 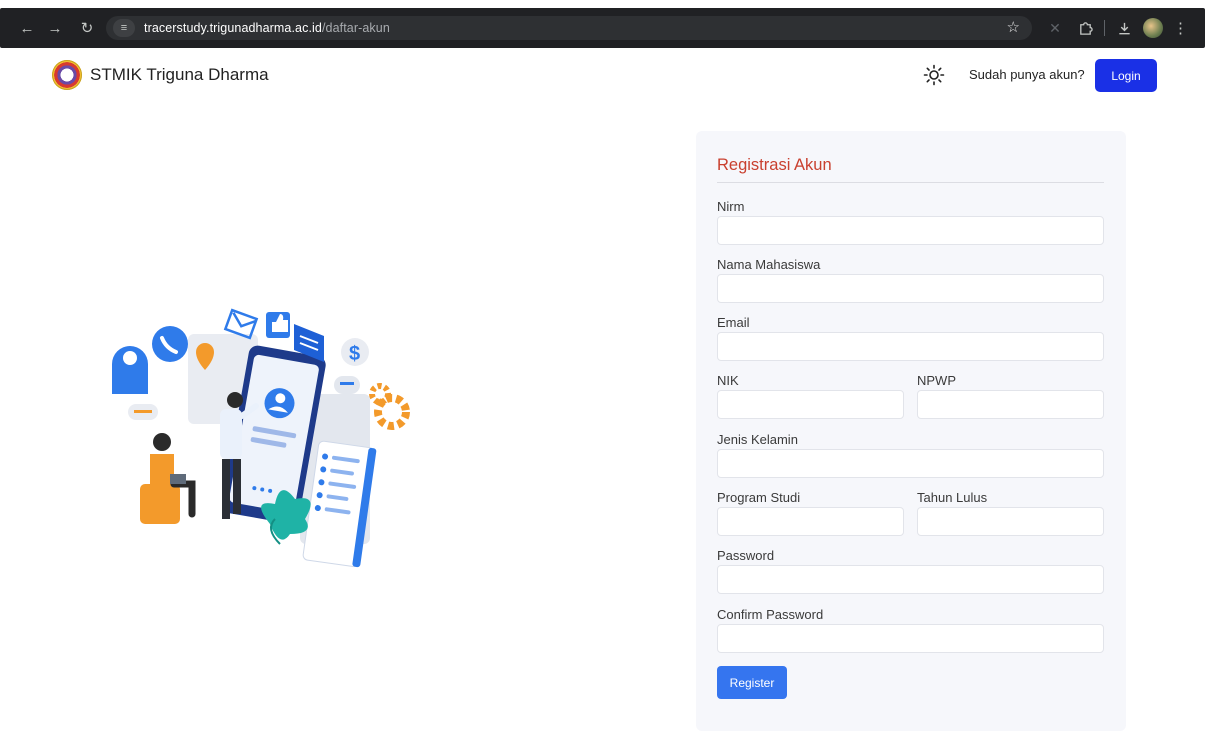 What do you see at coordinates (233, 28) in the screenshot?
I see `url-host: tracerstudy.trigunadharma.ac.id` at bounding box center [233, 28].